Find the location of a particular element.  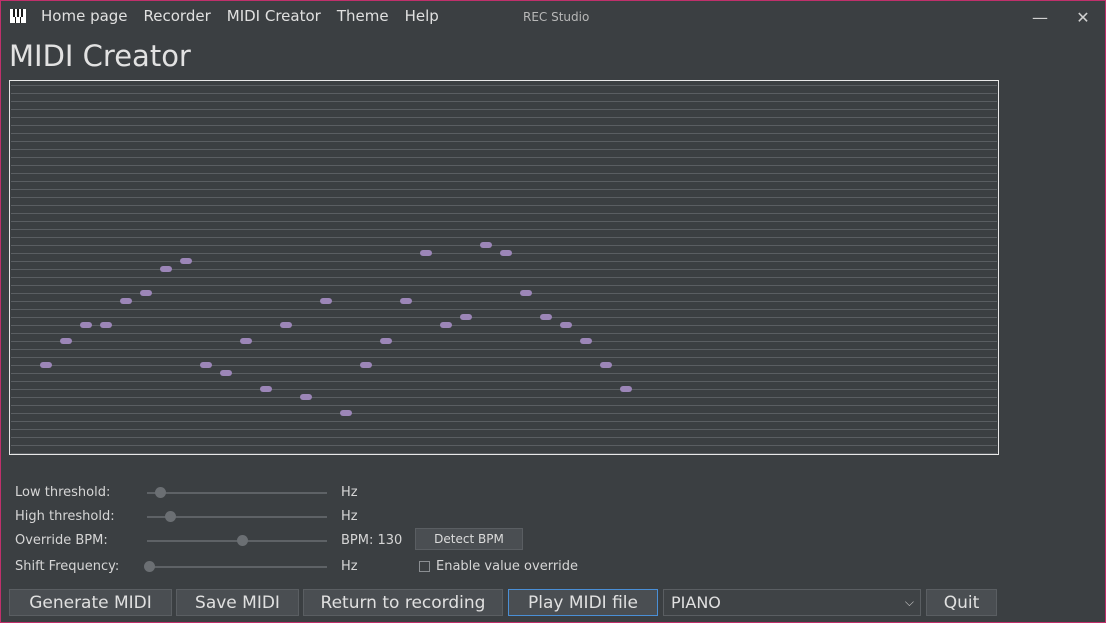

override-bpm-row: Override BPM: BPM: 130 Detect BPM is located at coordinates (315, 540).